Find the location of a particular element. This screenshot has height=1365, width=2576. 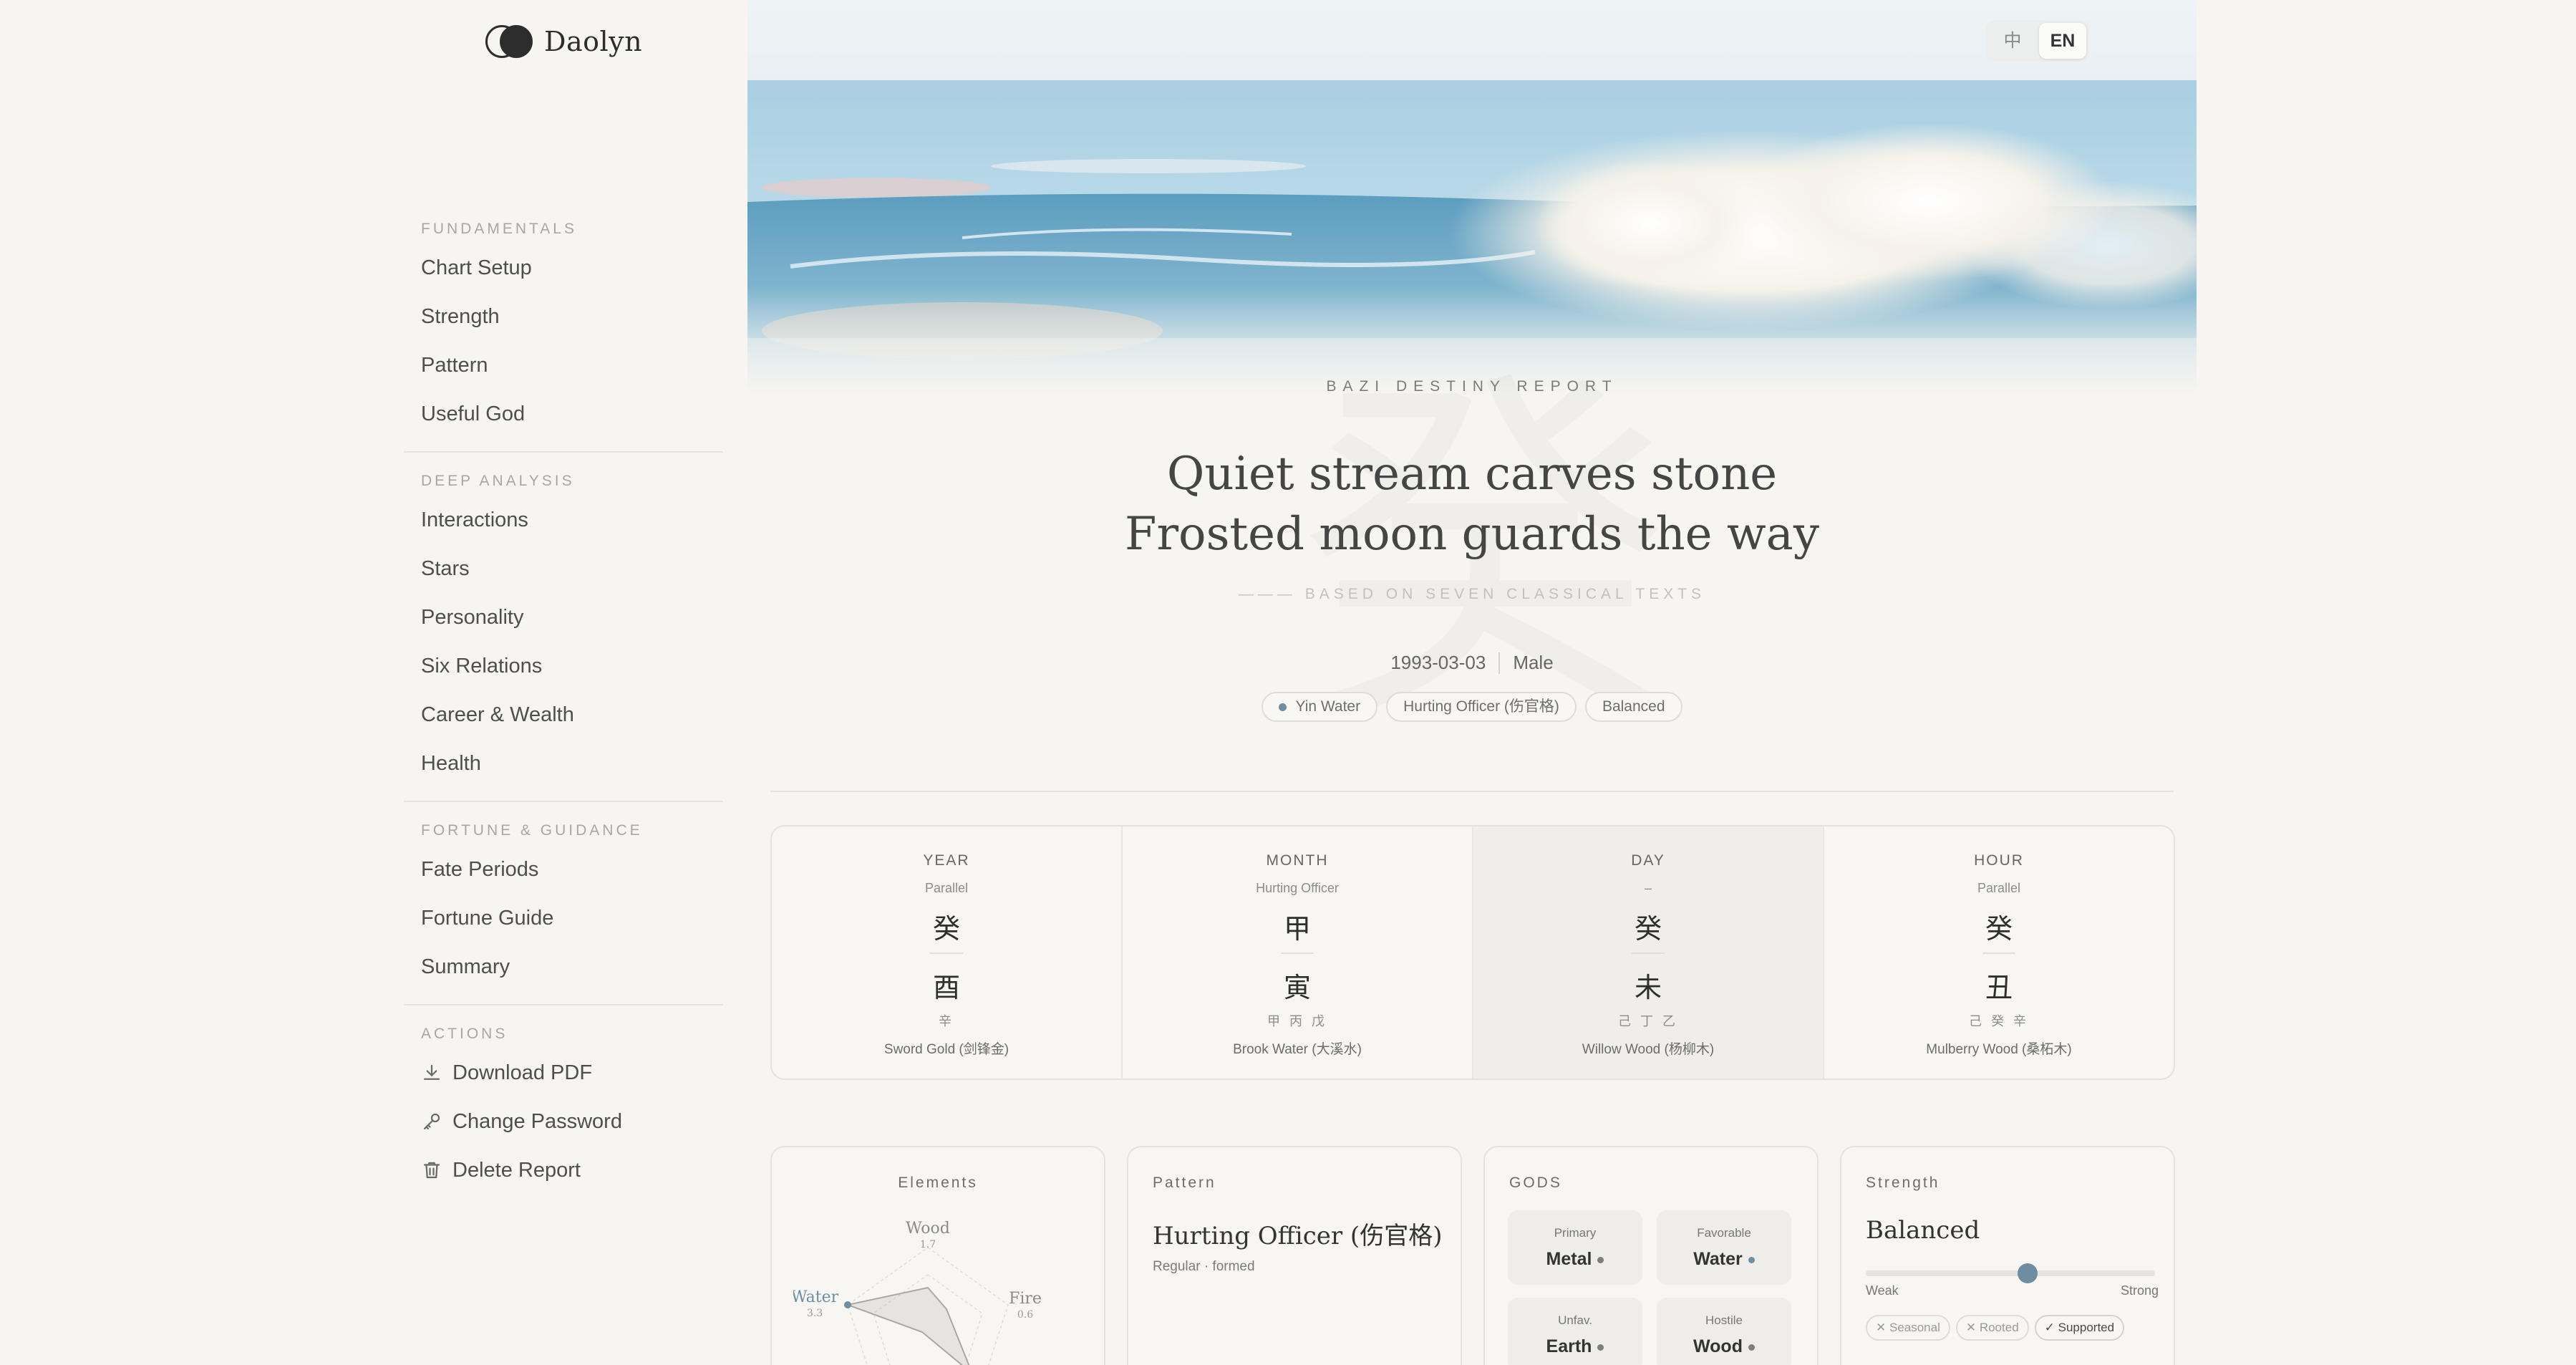

strength-value: Balanced is located at coordinates (1923, 1230).